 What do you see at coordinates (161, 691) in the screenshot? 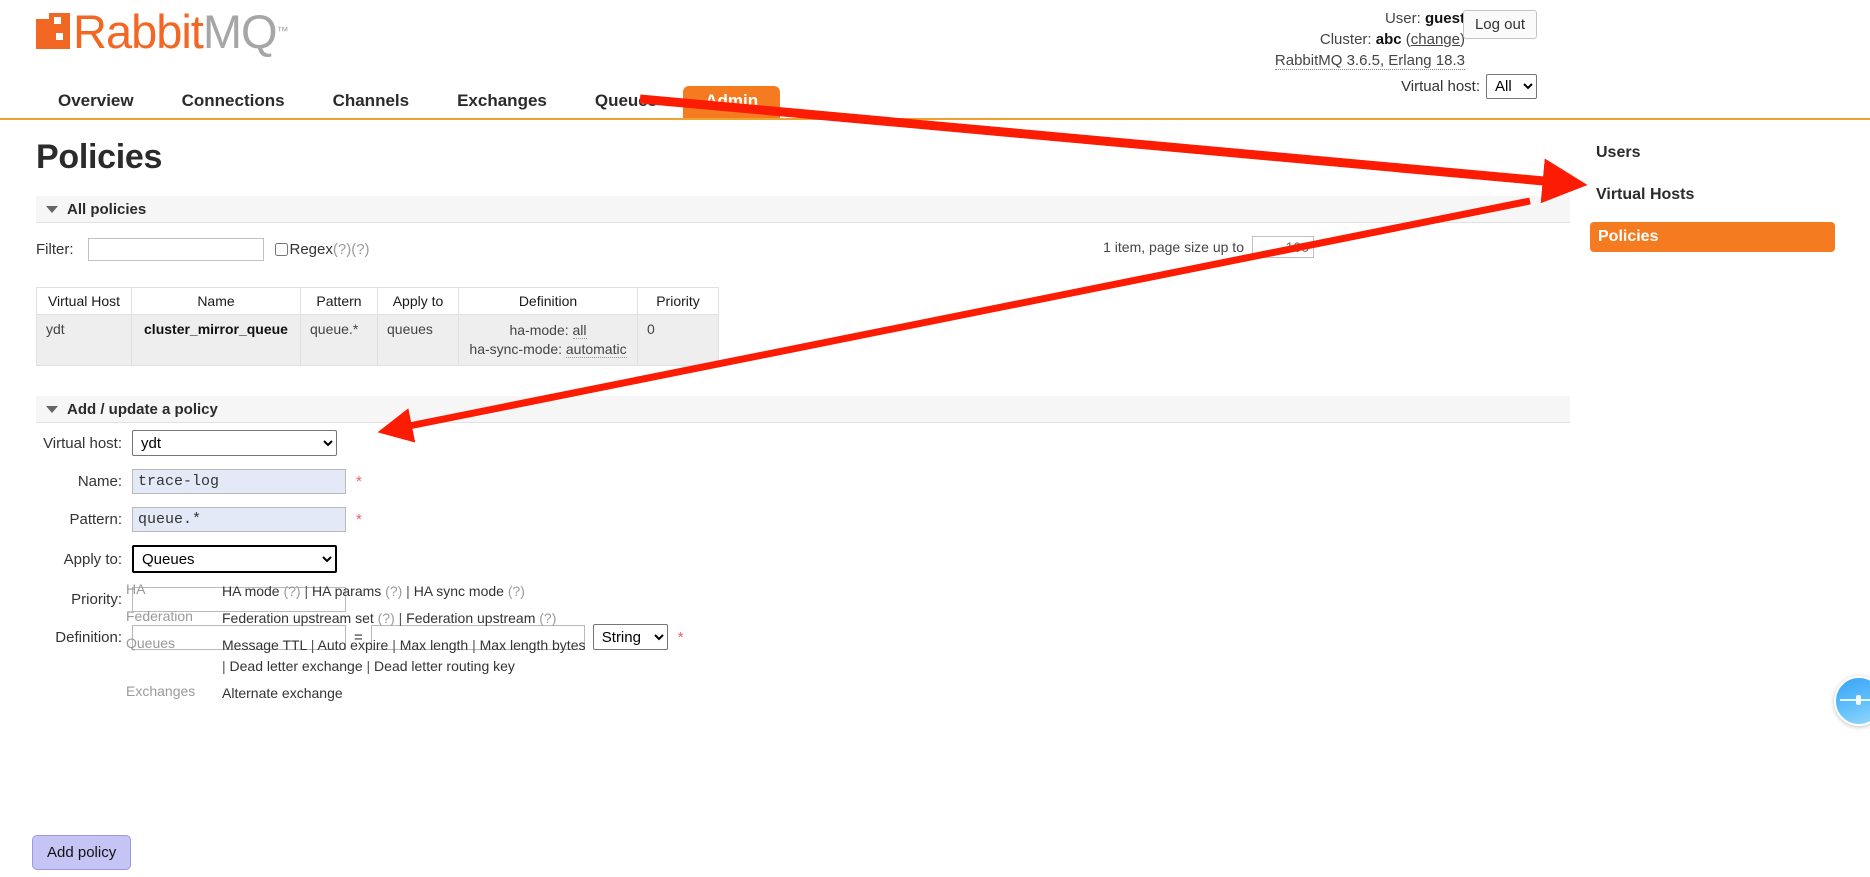
I see `helper-category: Exchanges` at bounding box center [161, 691].